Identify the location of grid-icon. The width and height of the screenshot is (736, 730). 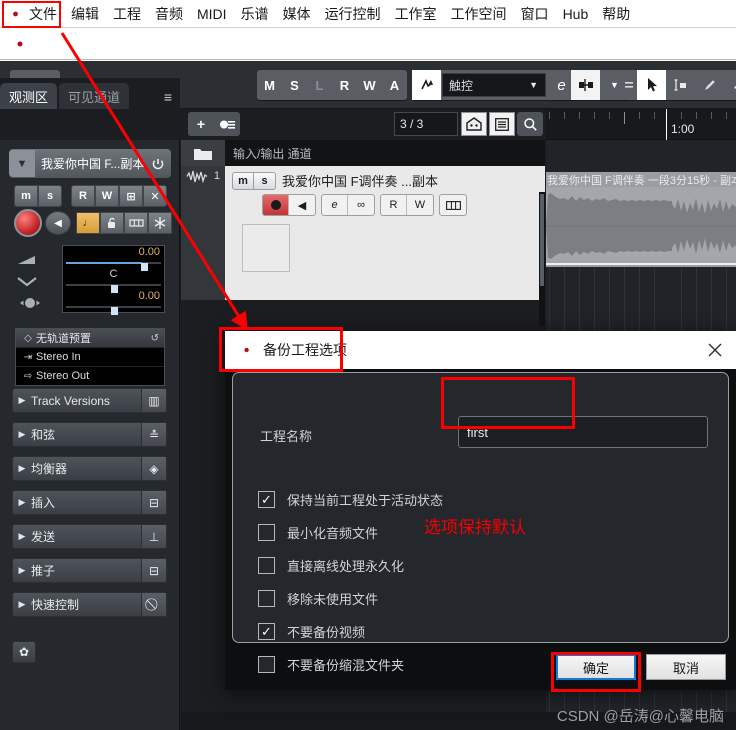
(629, 85).